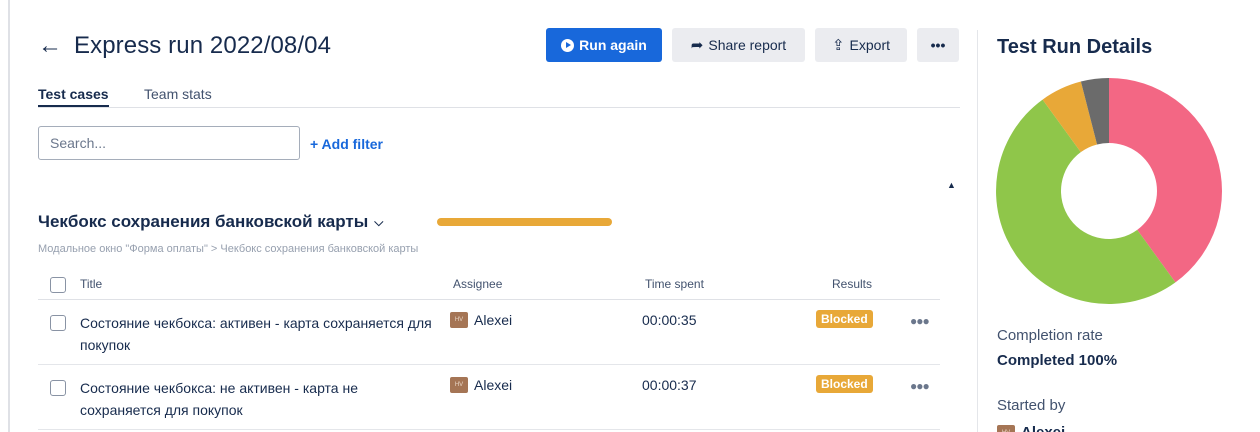  Describe the element at coordinates (613, 45) in the screenshot. I see `run-again-label: Run again` at that location.